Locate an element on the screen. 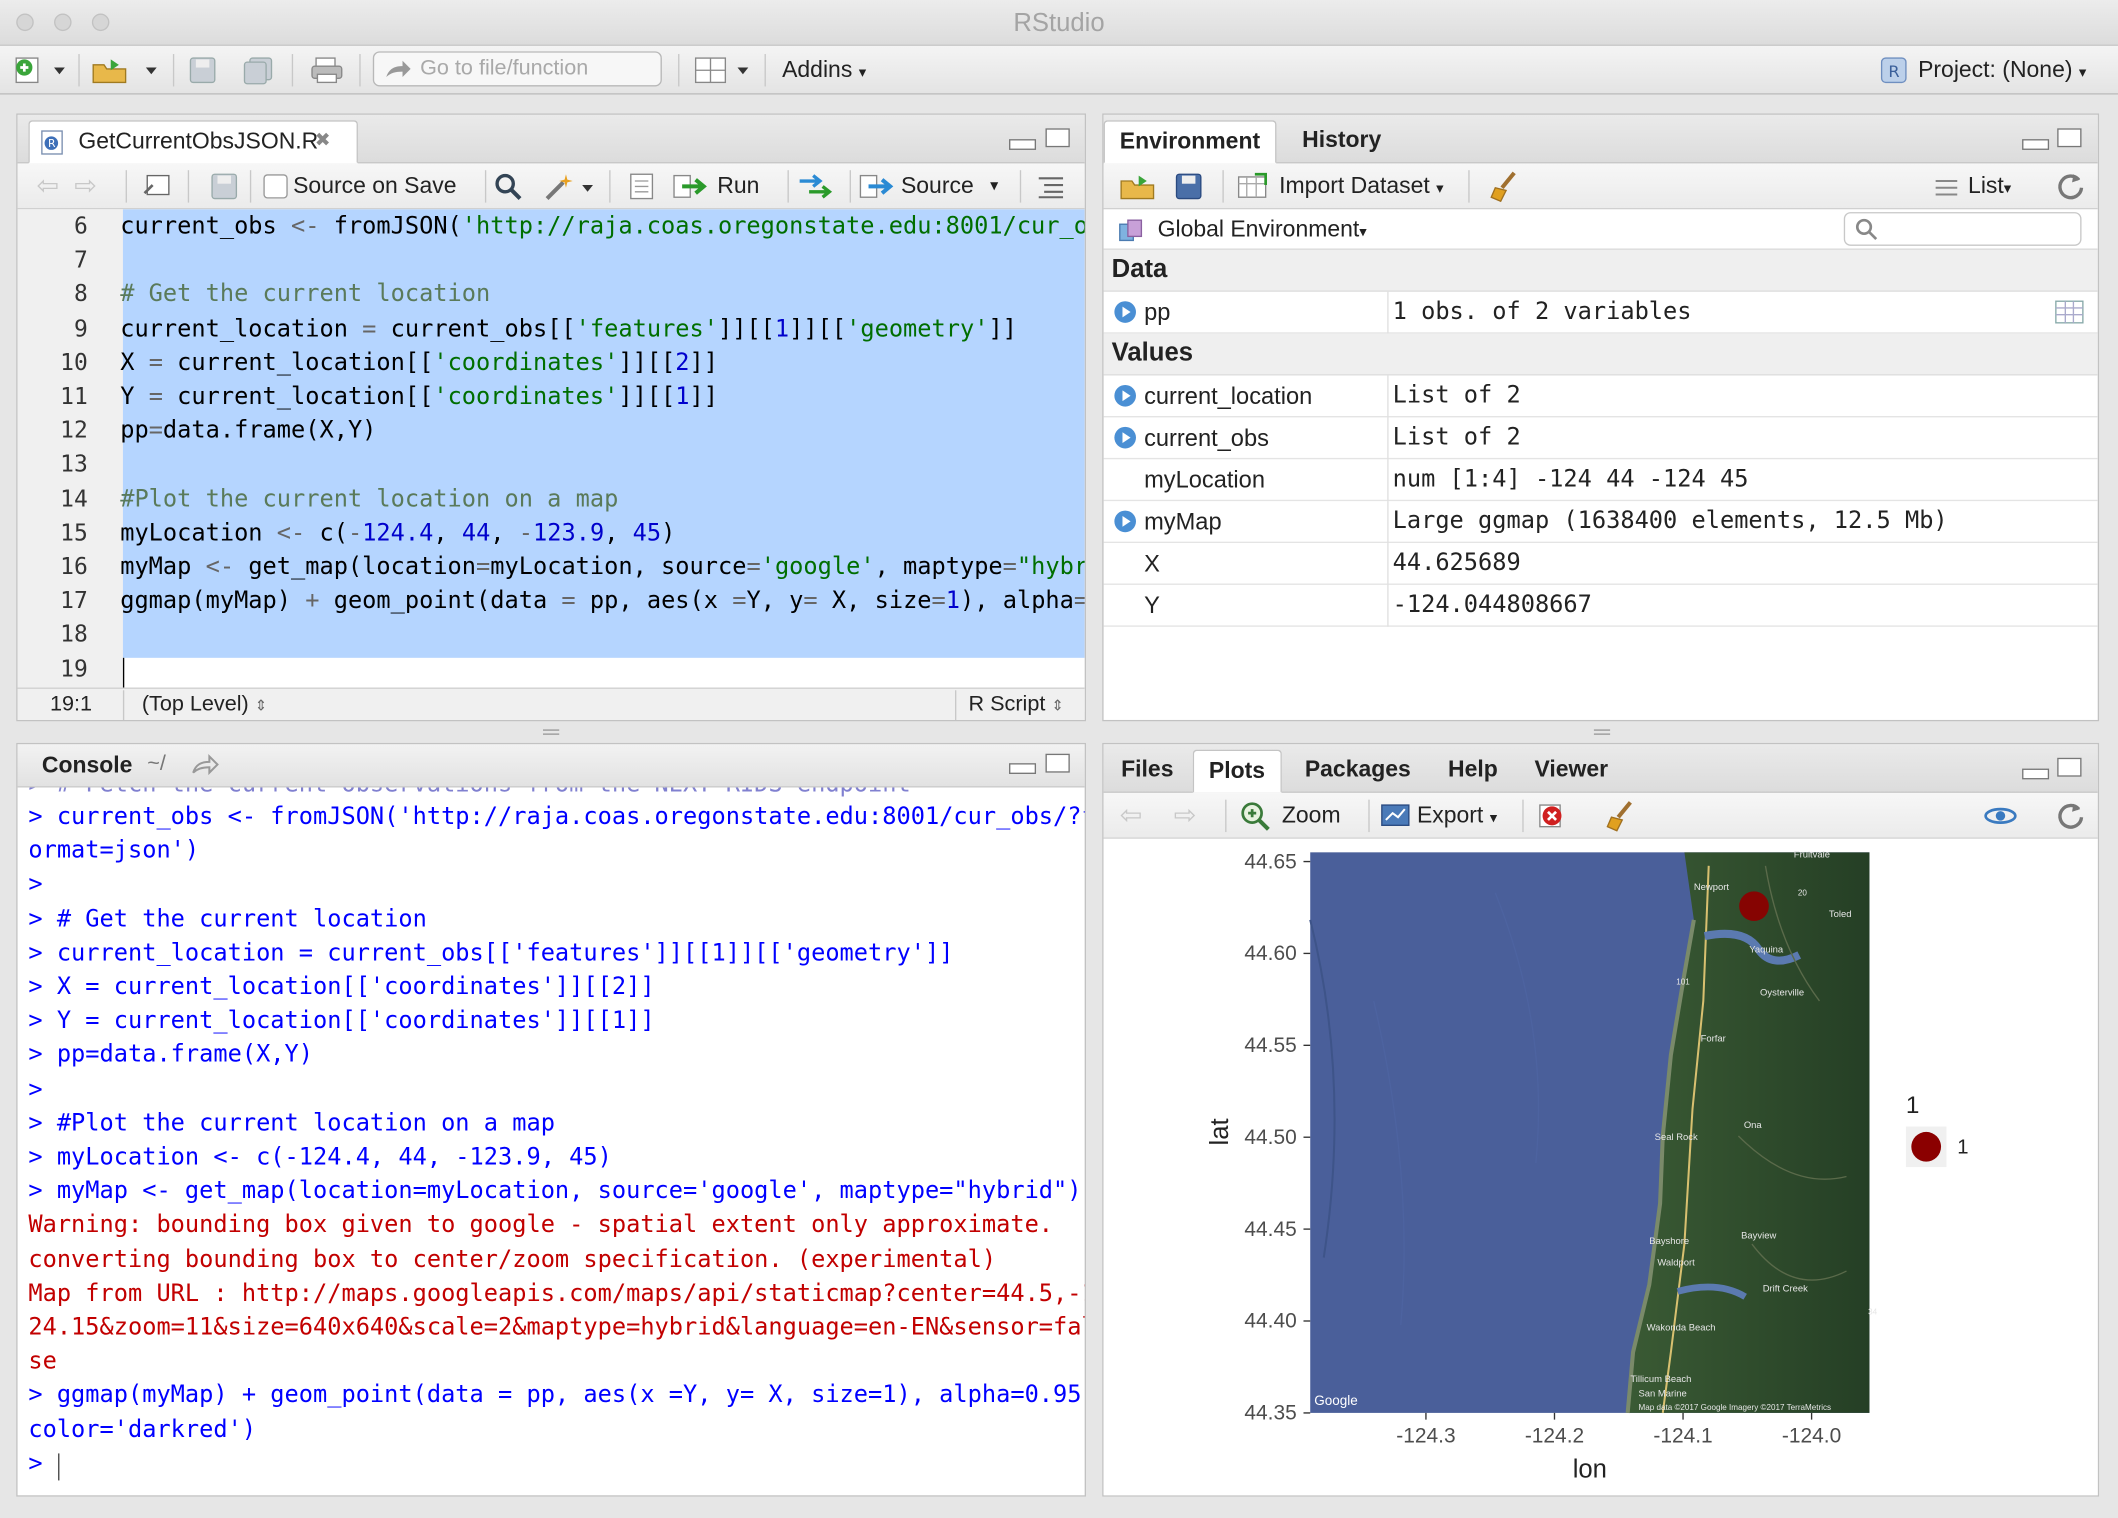 The height and width of the screenshot is (1518, 2118). save-workspace-icon is located at coordinates (1189, 187).